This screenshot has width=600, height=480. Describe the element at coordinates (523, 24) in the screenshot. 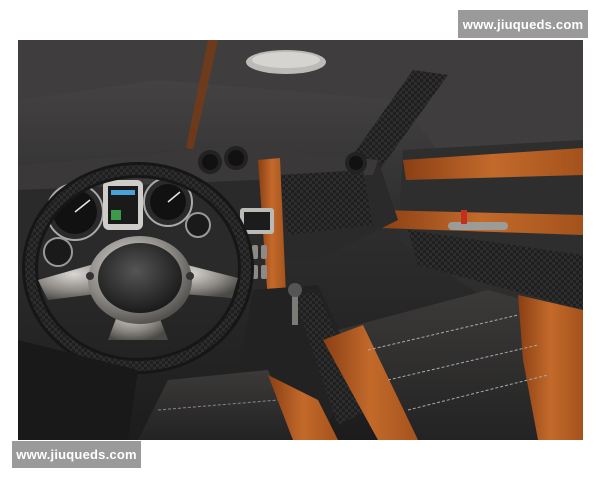

I see `watermark-top: www.jiuqueds.com` at that location.